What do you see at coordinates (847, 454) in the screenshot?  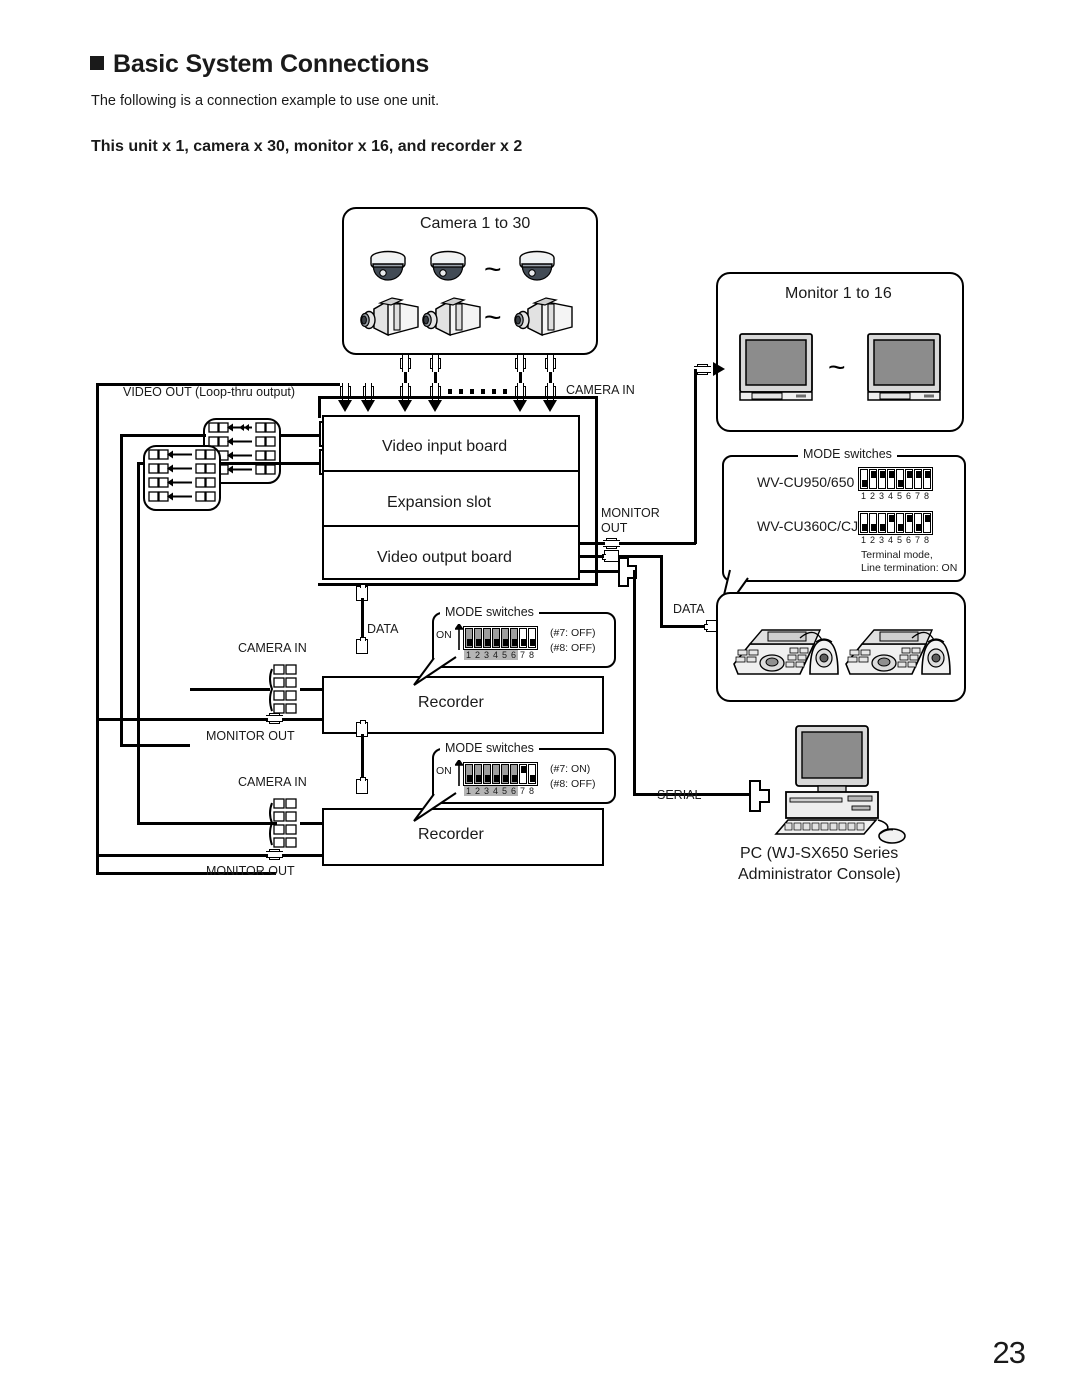 I see `controller-mode-panel-title: MODE switches` at bounding box center [847, 454].